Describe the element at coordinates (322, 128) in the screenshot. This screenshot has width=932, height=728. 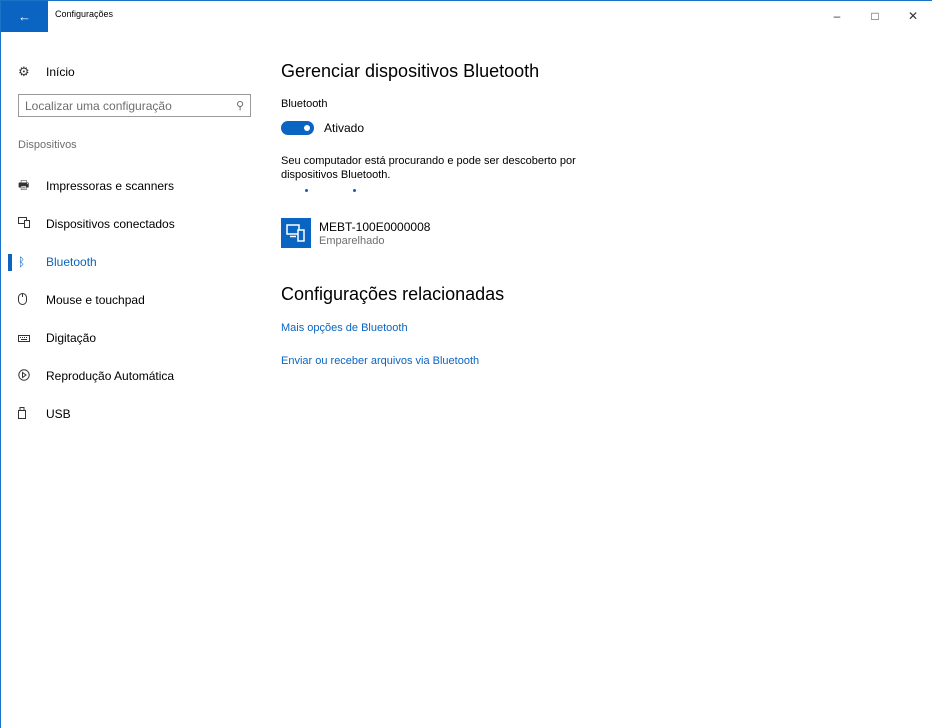
I see `bluetooth-toggle-row: Ativado` at that location.